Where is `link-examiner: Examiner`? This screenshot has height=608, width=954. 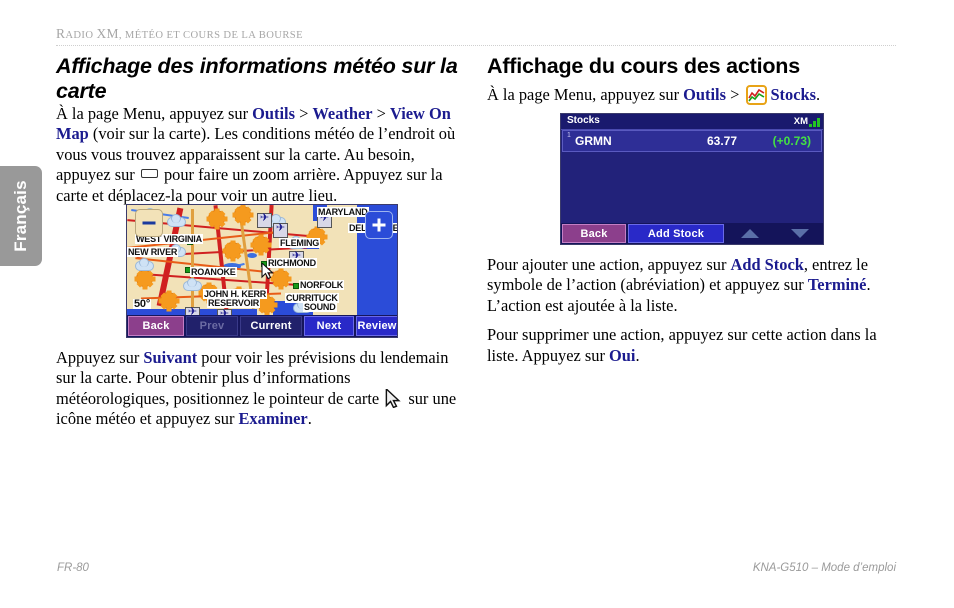
link-examiner: Examiner is located at coordinates (273, 419).